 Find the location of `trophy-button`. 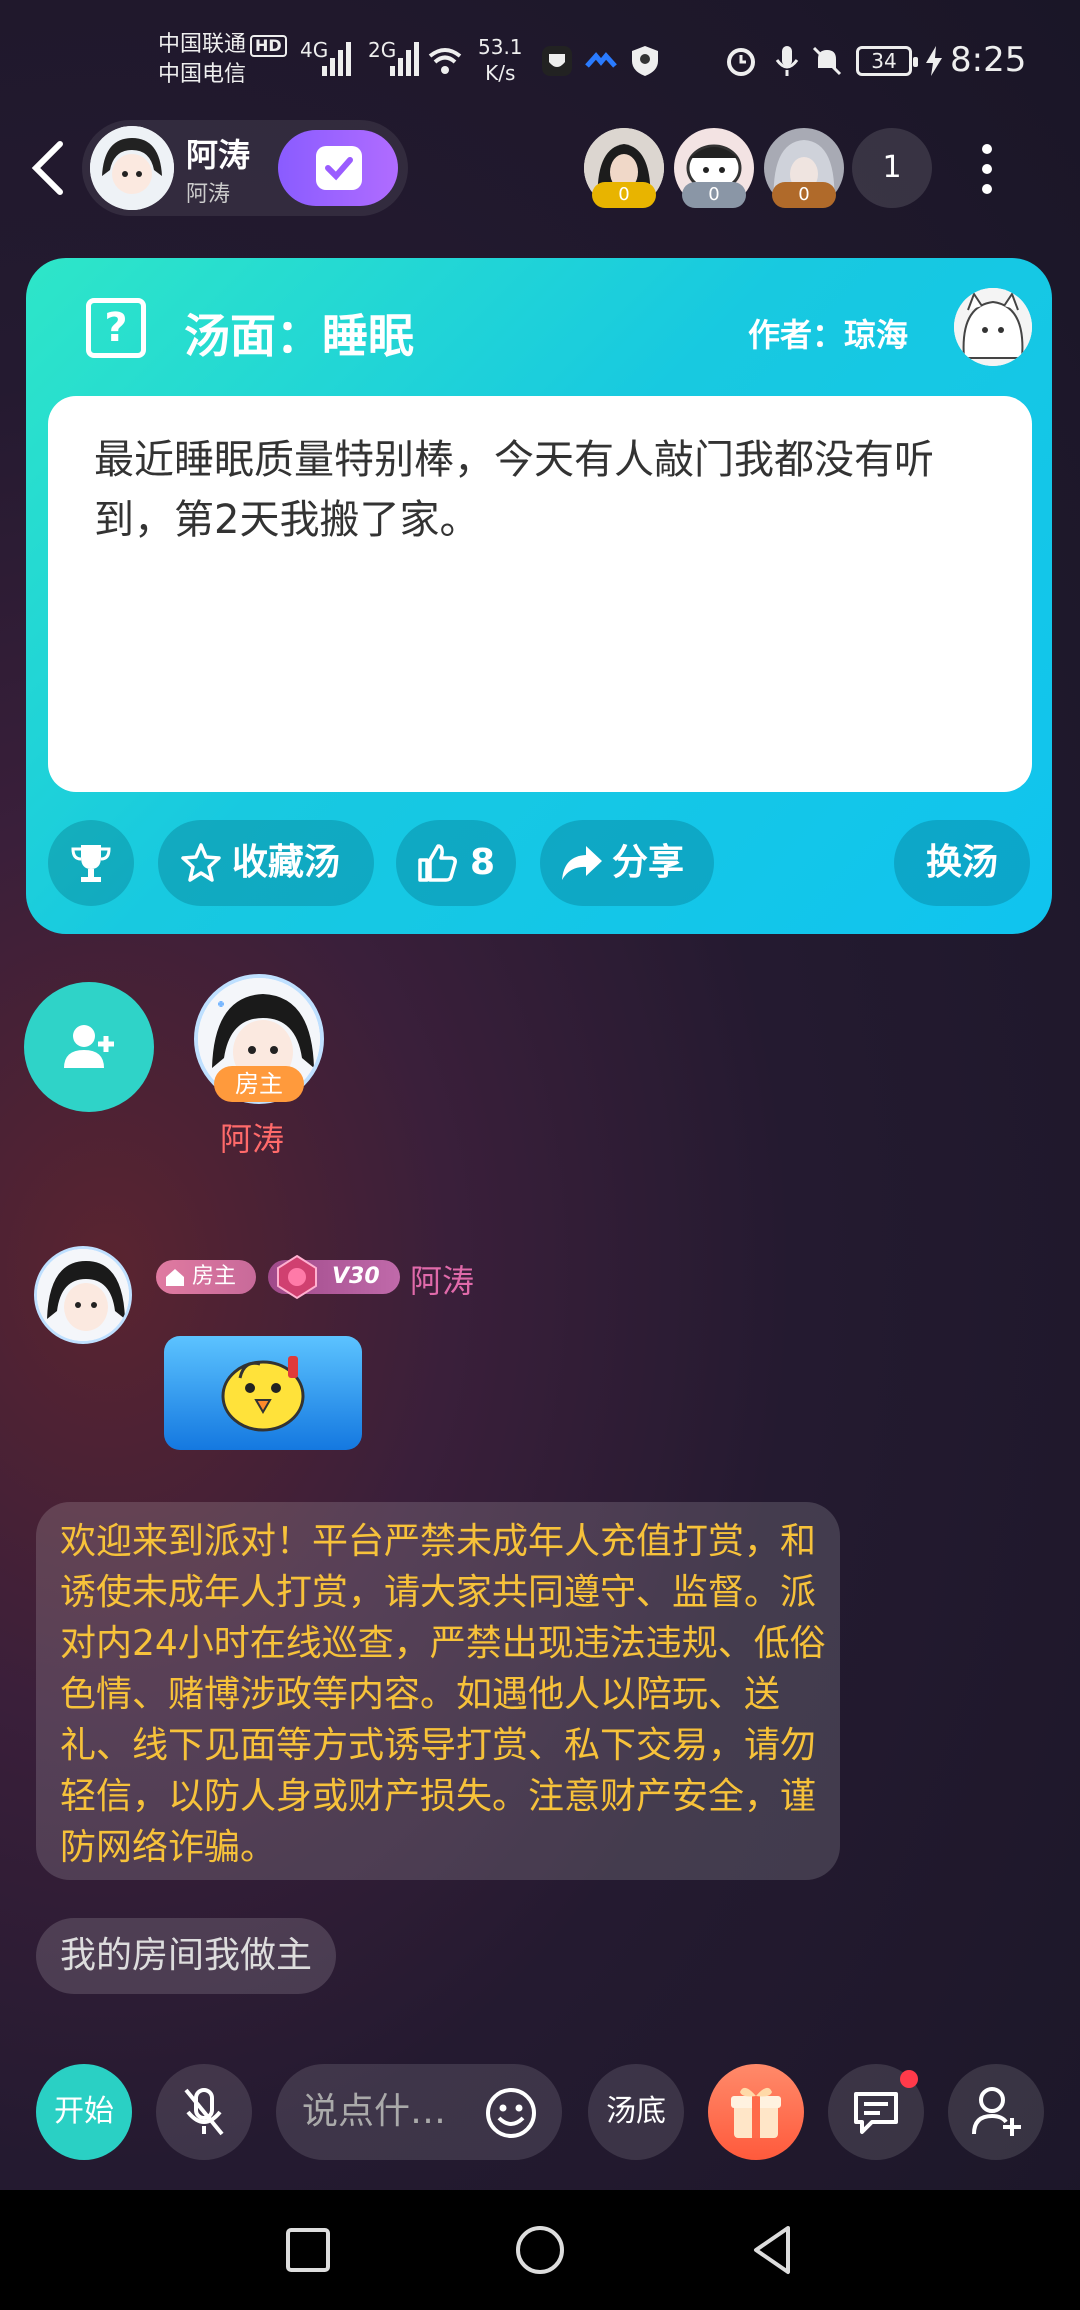

trophy-button is located at coordinates (91, 863).